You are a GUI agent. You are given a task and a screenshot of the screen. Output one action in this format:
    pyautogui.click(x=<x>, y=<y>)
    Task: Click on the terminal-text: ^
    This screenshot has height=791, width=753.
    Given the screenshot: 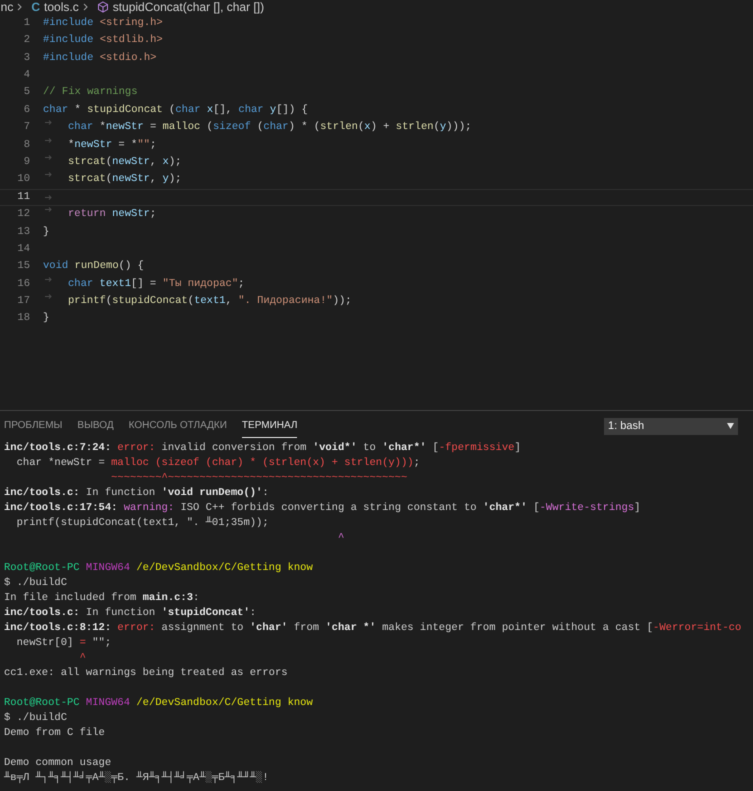 What is the action you would take?
    pyautogui.click(x=340, y=538)
    